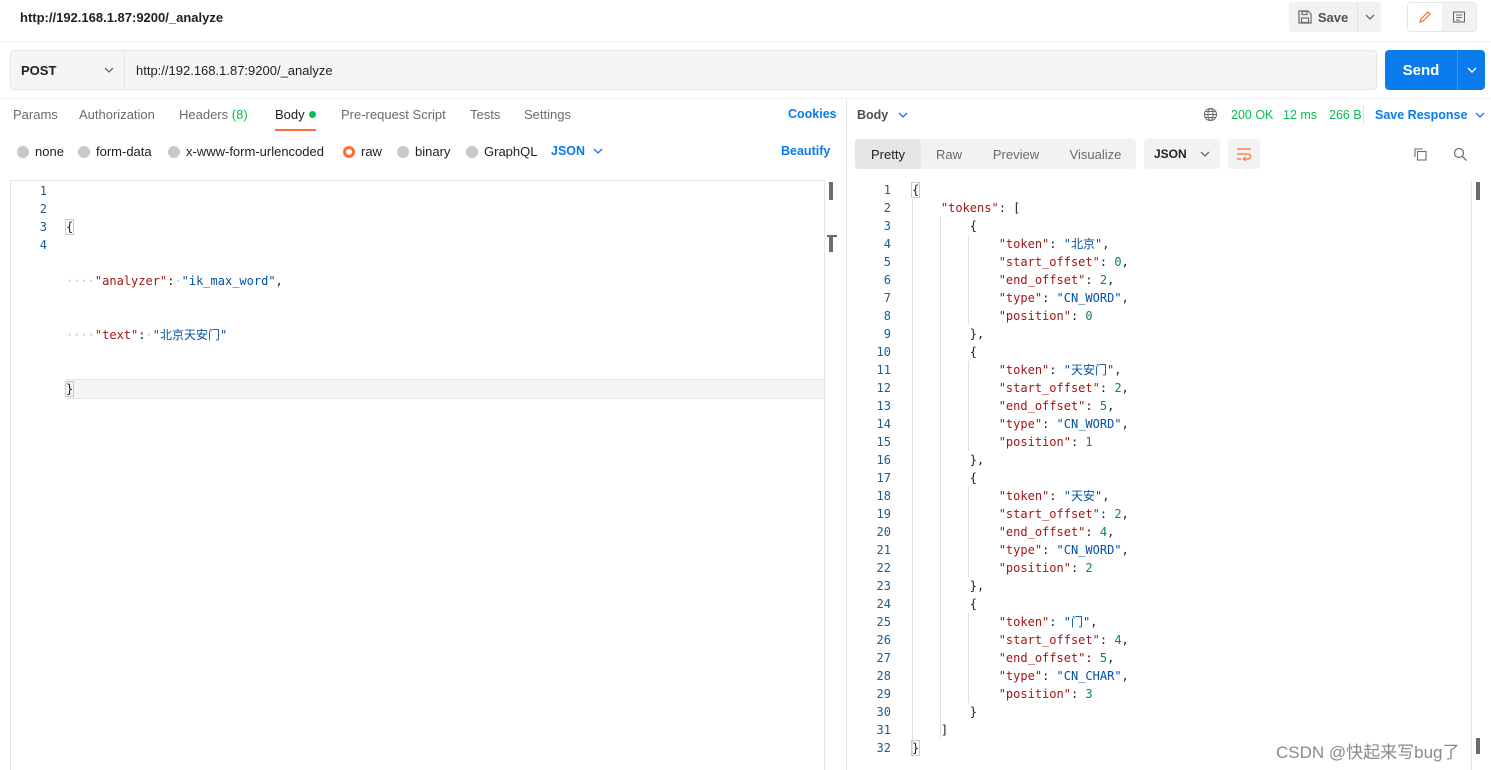 This screenshot has width=1491, height=770. Describe the element at coordinates (1182, 154) in the screenshot. I see `response-format-select: JSON` at that location.